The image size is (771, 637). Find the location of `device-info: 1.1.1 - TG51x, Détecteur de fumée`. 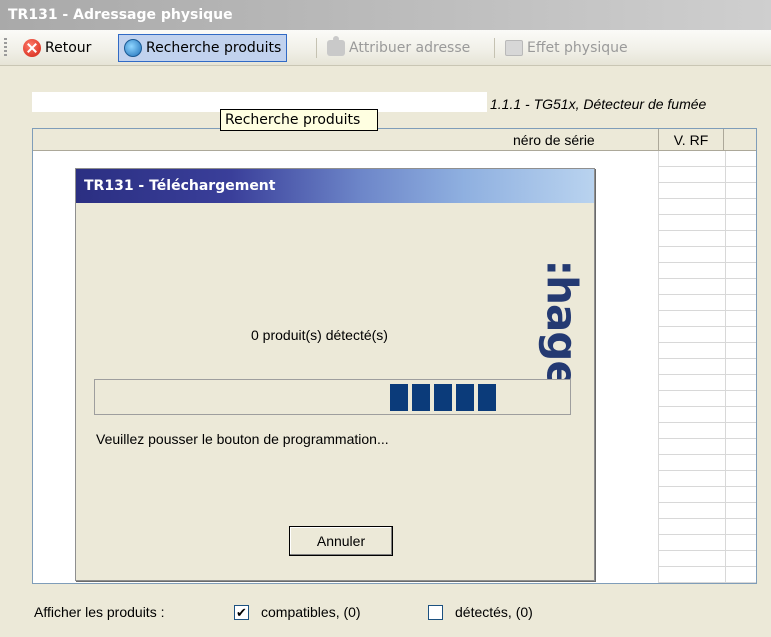

device-info: 1.1.1 - TG51x, Détecteur de fumée is located at coordinates (598, 104).